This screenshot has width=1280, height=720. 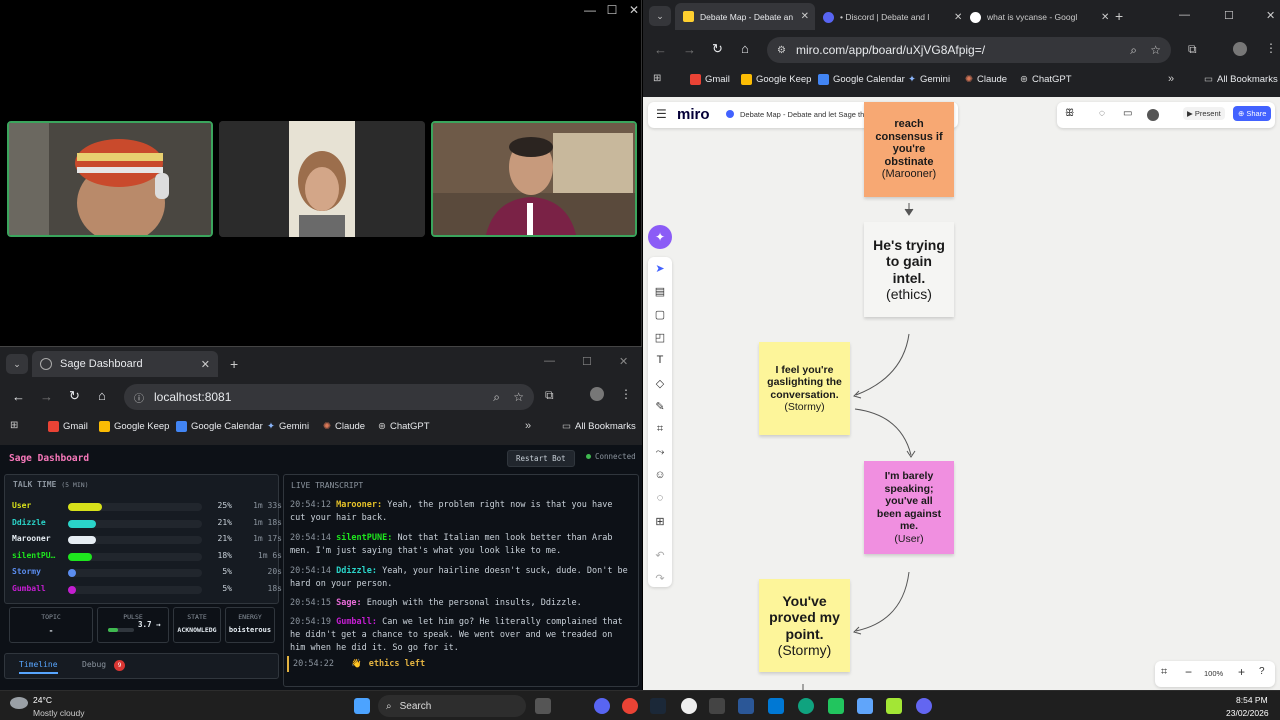 I want to click on address-bar: ⚙ miro.com/app/board/uXjVG8Afpig=/ ⌕ ☆, so click(x=969, y=50).